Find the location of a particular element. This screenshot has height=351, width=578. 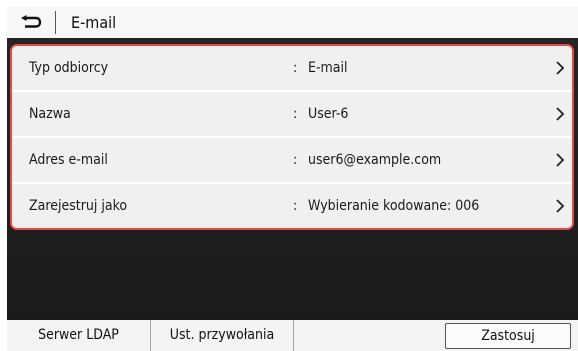

toolbar-divider is located at coordinates (293, 335).